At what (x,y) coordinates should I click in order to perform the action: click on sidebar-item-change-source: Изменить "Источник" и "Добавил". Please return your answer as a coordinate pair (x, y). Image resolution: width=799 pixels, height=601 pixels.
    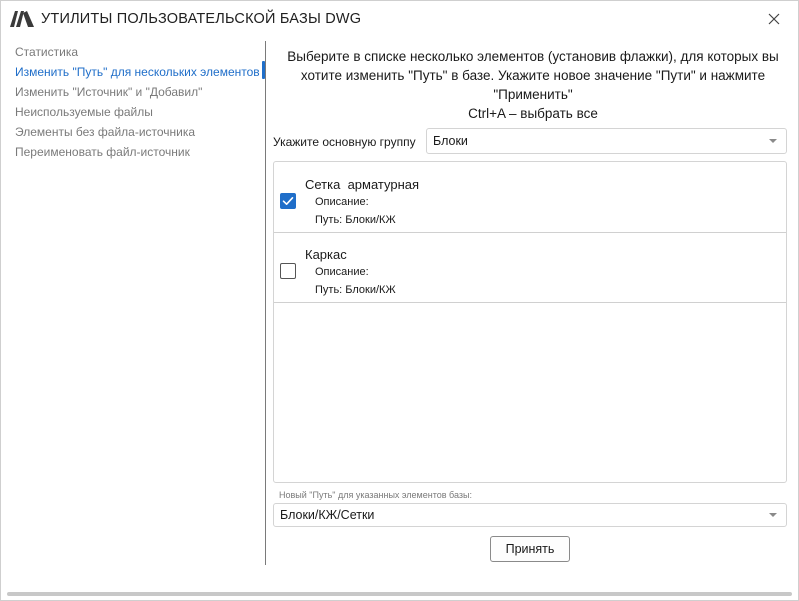
    Looking at the image, I should click on (108, 92).